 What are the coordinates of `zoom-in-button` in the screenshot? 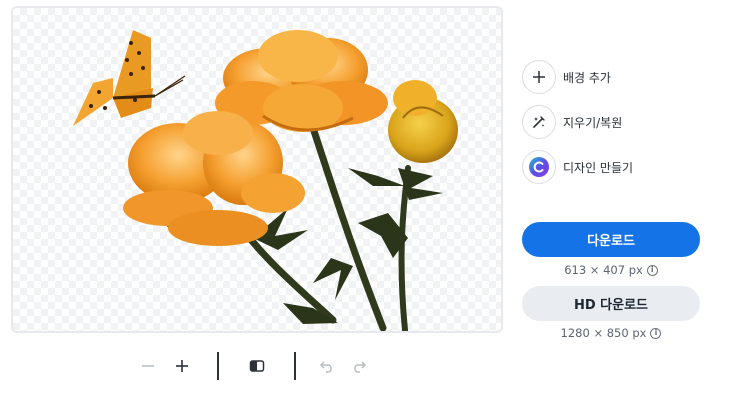 It's located at (182, 366).